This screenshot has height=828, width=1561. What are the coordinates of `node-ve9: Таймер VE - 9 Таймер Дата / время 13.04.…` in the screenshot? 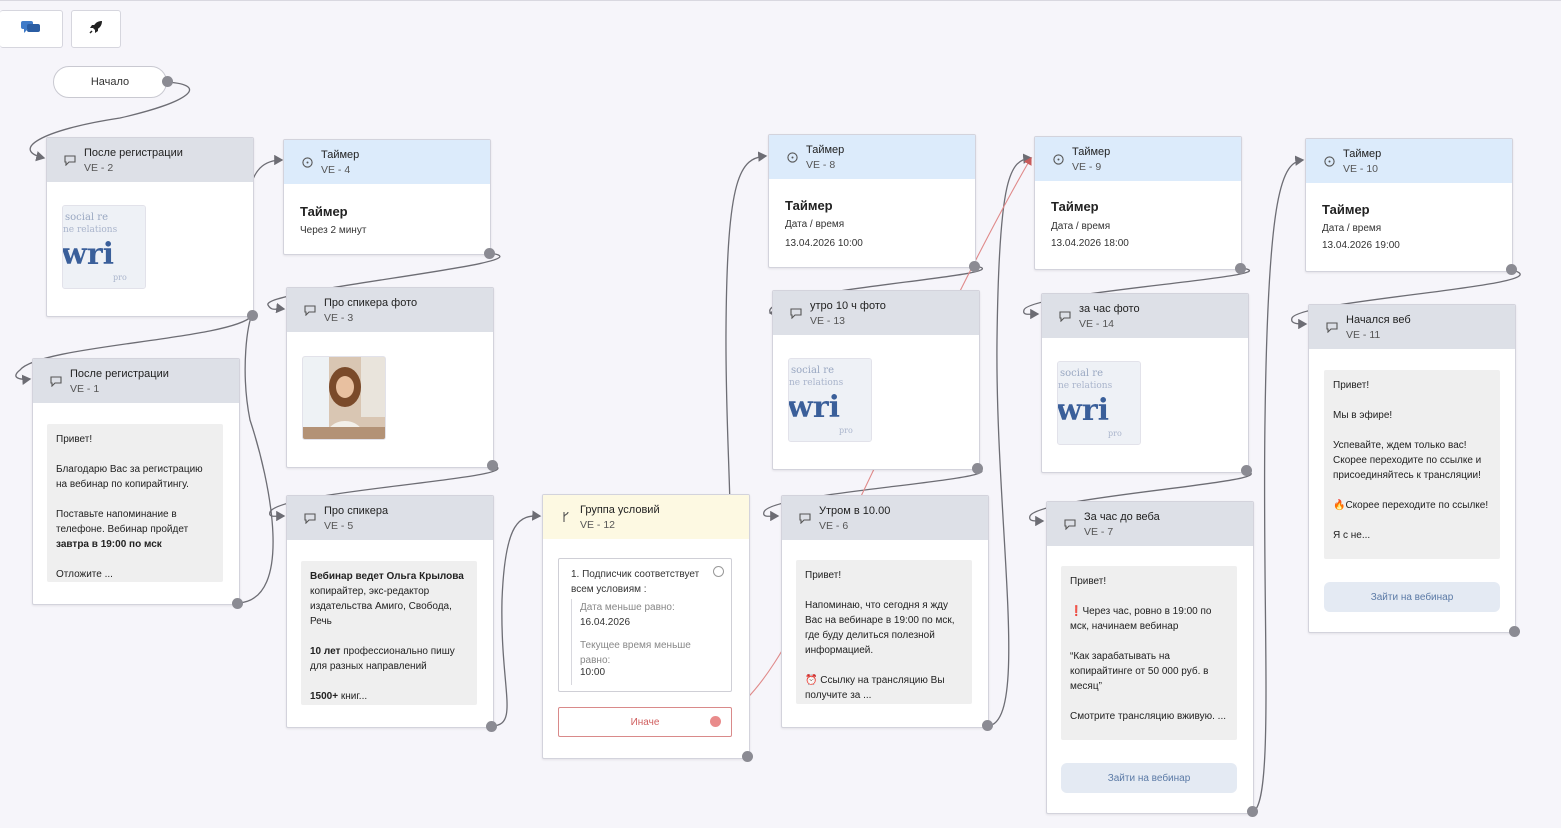 It's located at (1138, 203).